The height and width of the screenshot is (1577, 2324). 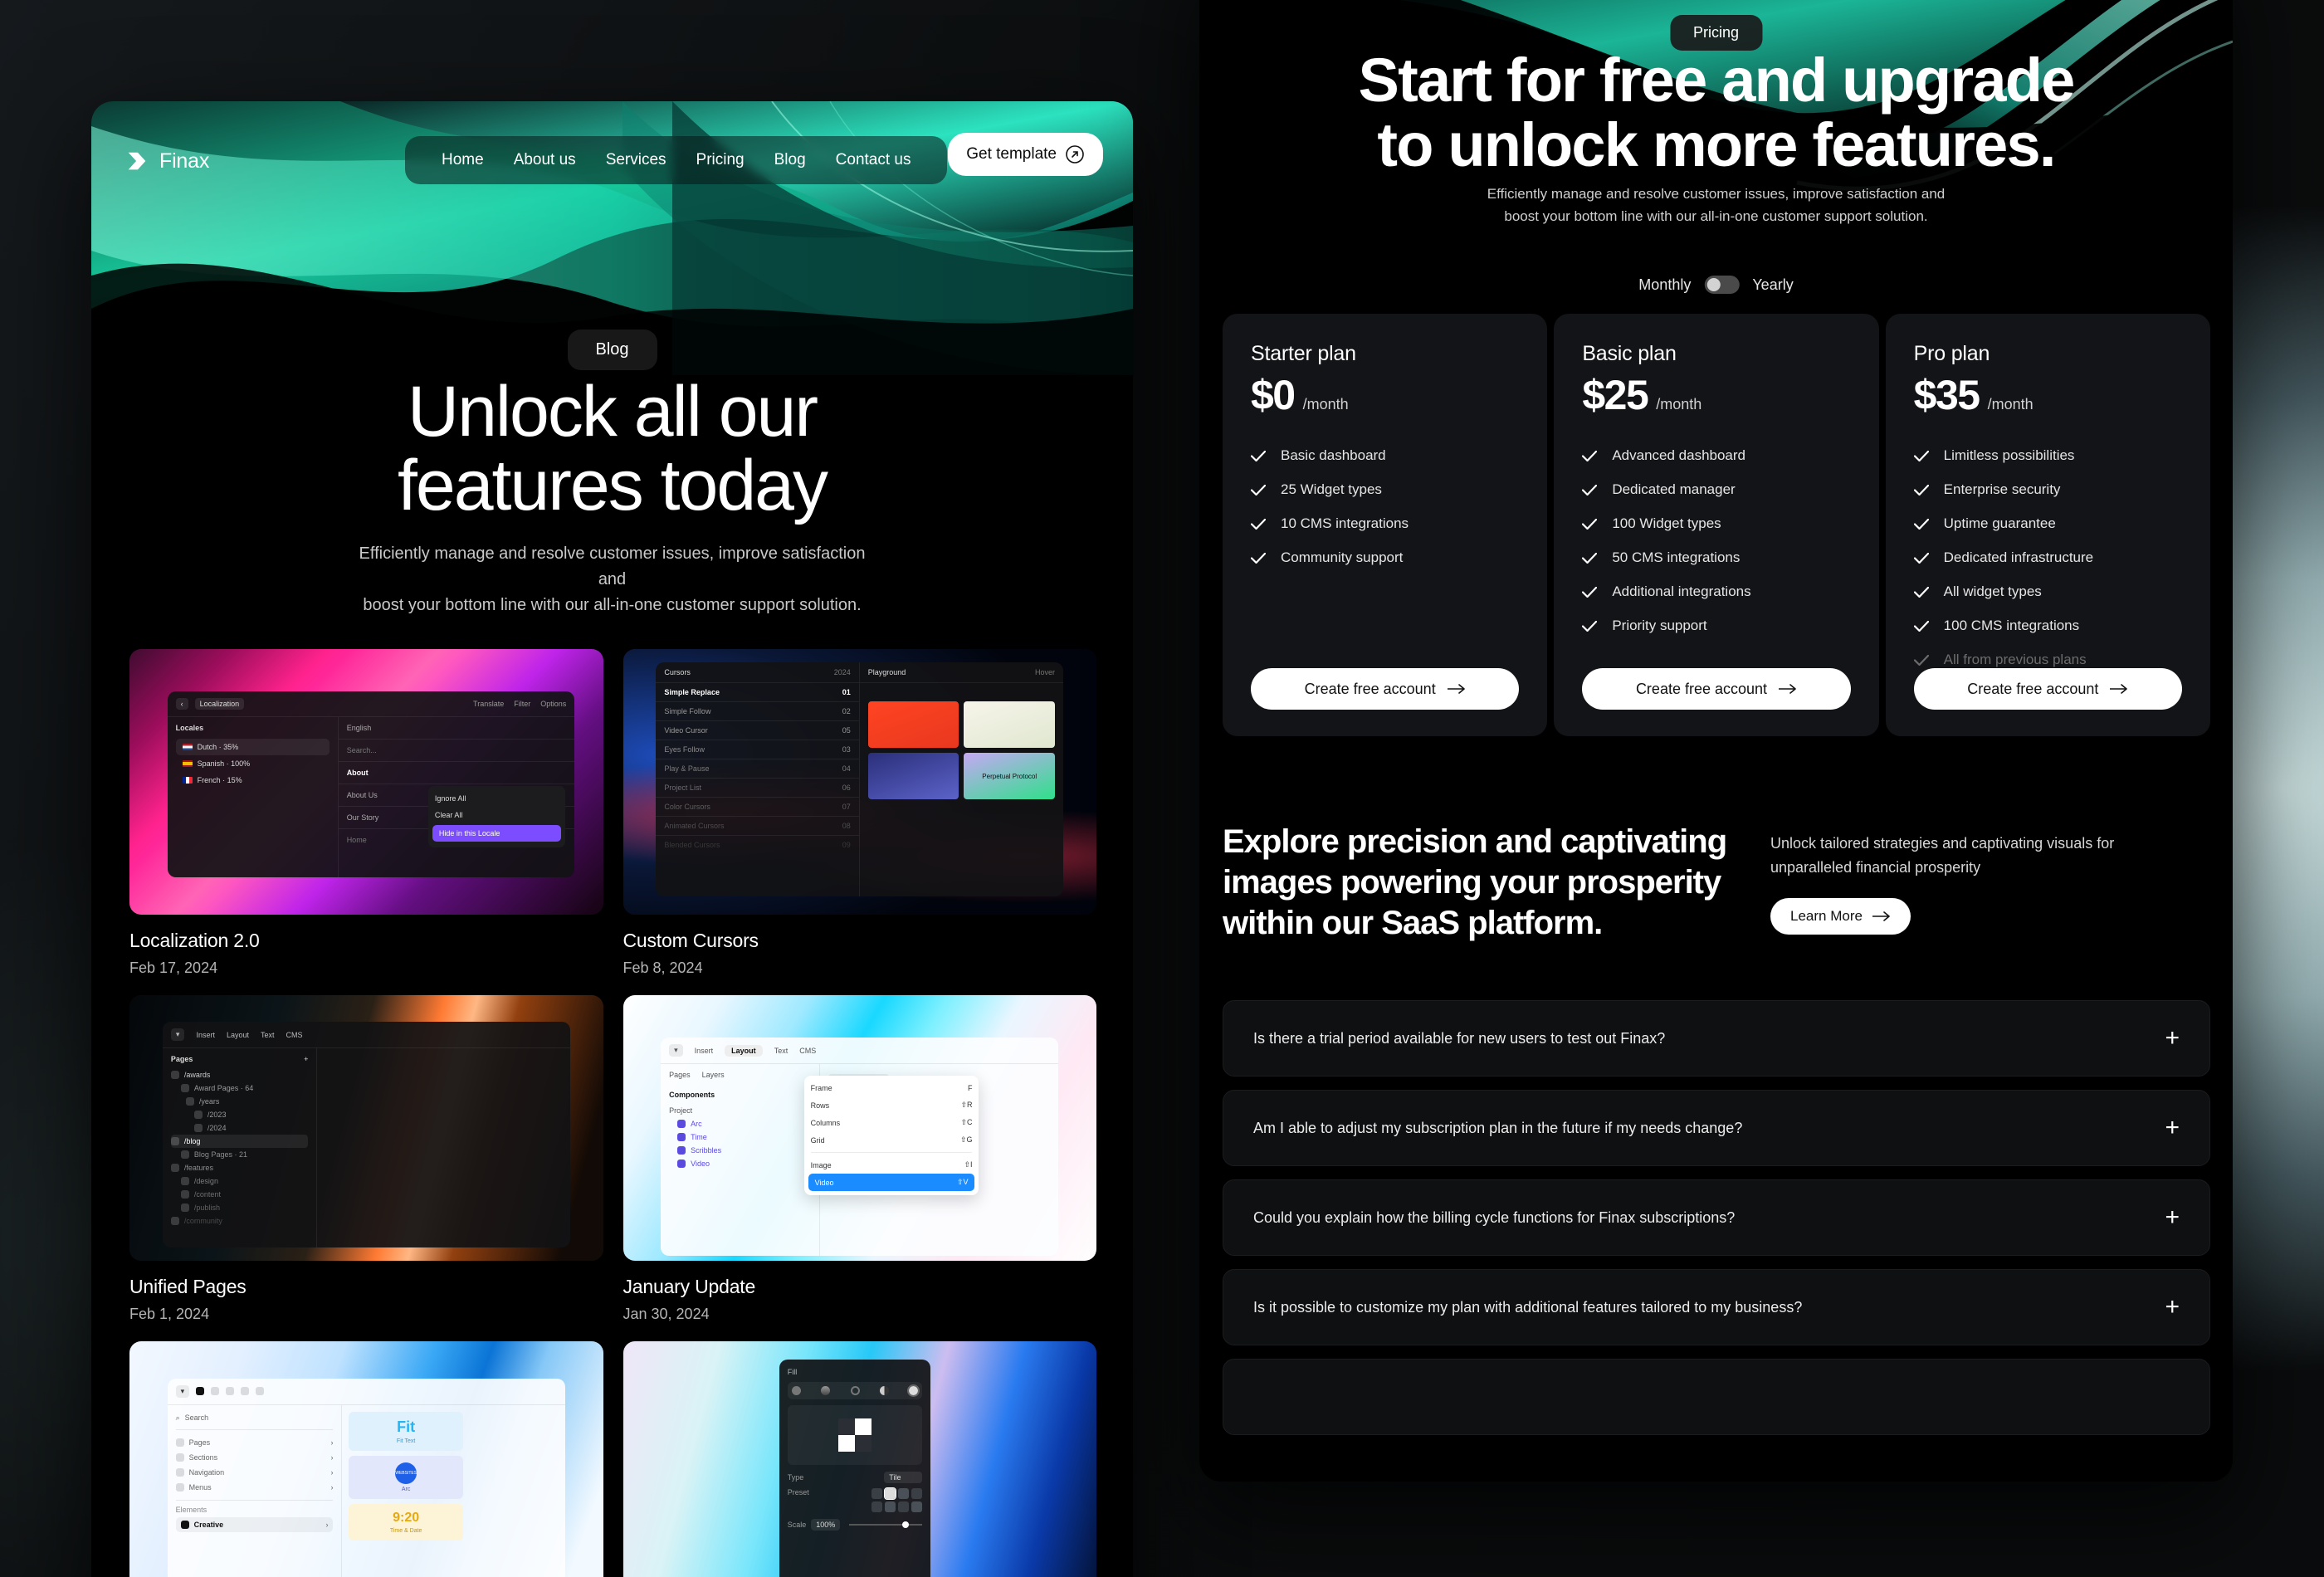 What do you see at coordinates (821, 1105) in the screenshot?
I see `menu-item-rows: Rows` at bounding box center [821, 1105].